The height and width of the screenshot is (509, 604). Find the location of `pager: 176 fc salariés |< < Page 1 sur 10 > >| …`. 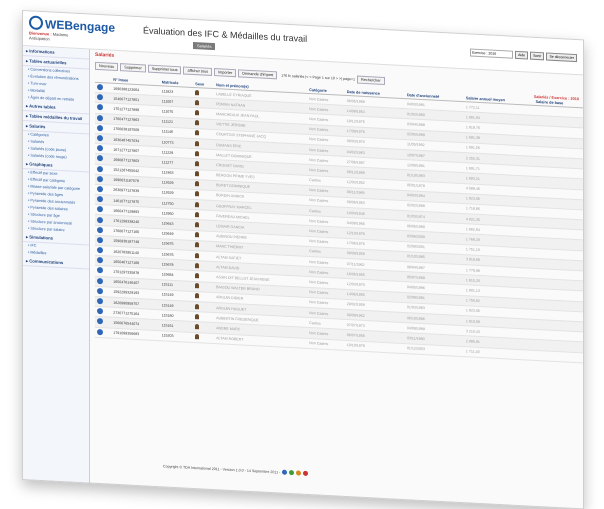

pager: 176 fc salariés |< < Page 1 sur 10 > >| … is located at coordinates (318, 78).